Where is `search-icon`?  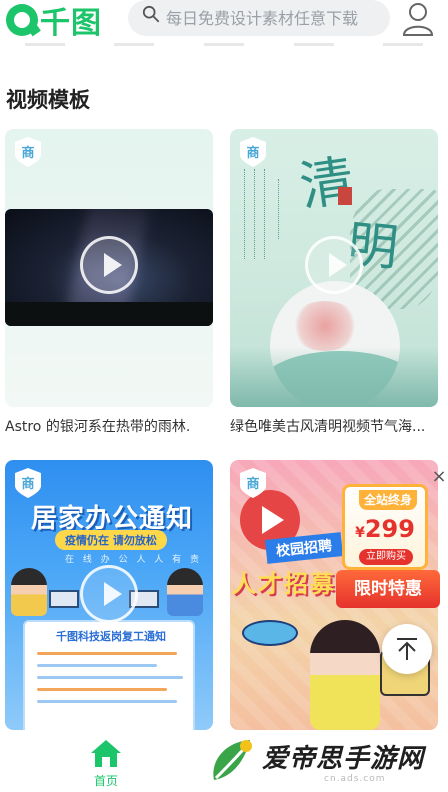 search-icon is located at coordinates (151, 14).